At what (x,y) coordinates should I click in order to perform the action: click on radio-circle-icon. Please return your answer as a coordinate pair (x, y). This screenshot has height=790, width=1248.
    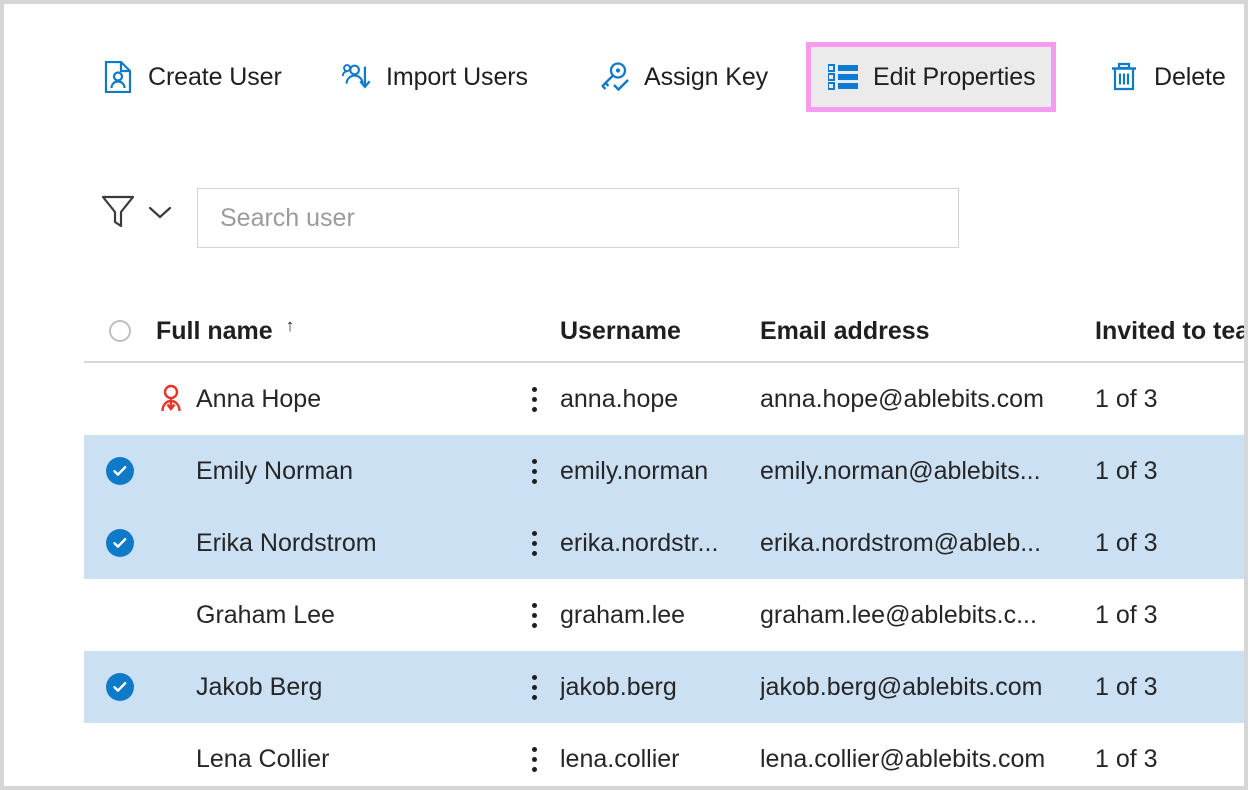
    Looking at the image, I should click on (120, 331).